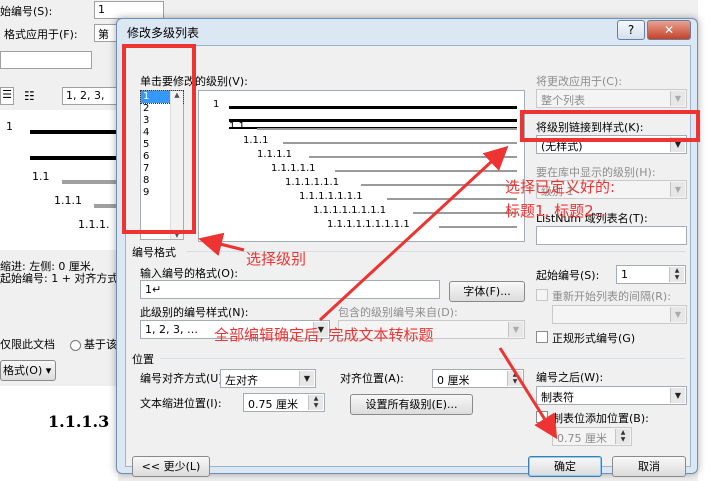 This screenshot has width=720, height=481. I want to click on annotation-select-style-1: 选择已定义好的:, so click(560, 187).